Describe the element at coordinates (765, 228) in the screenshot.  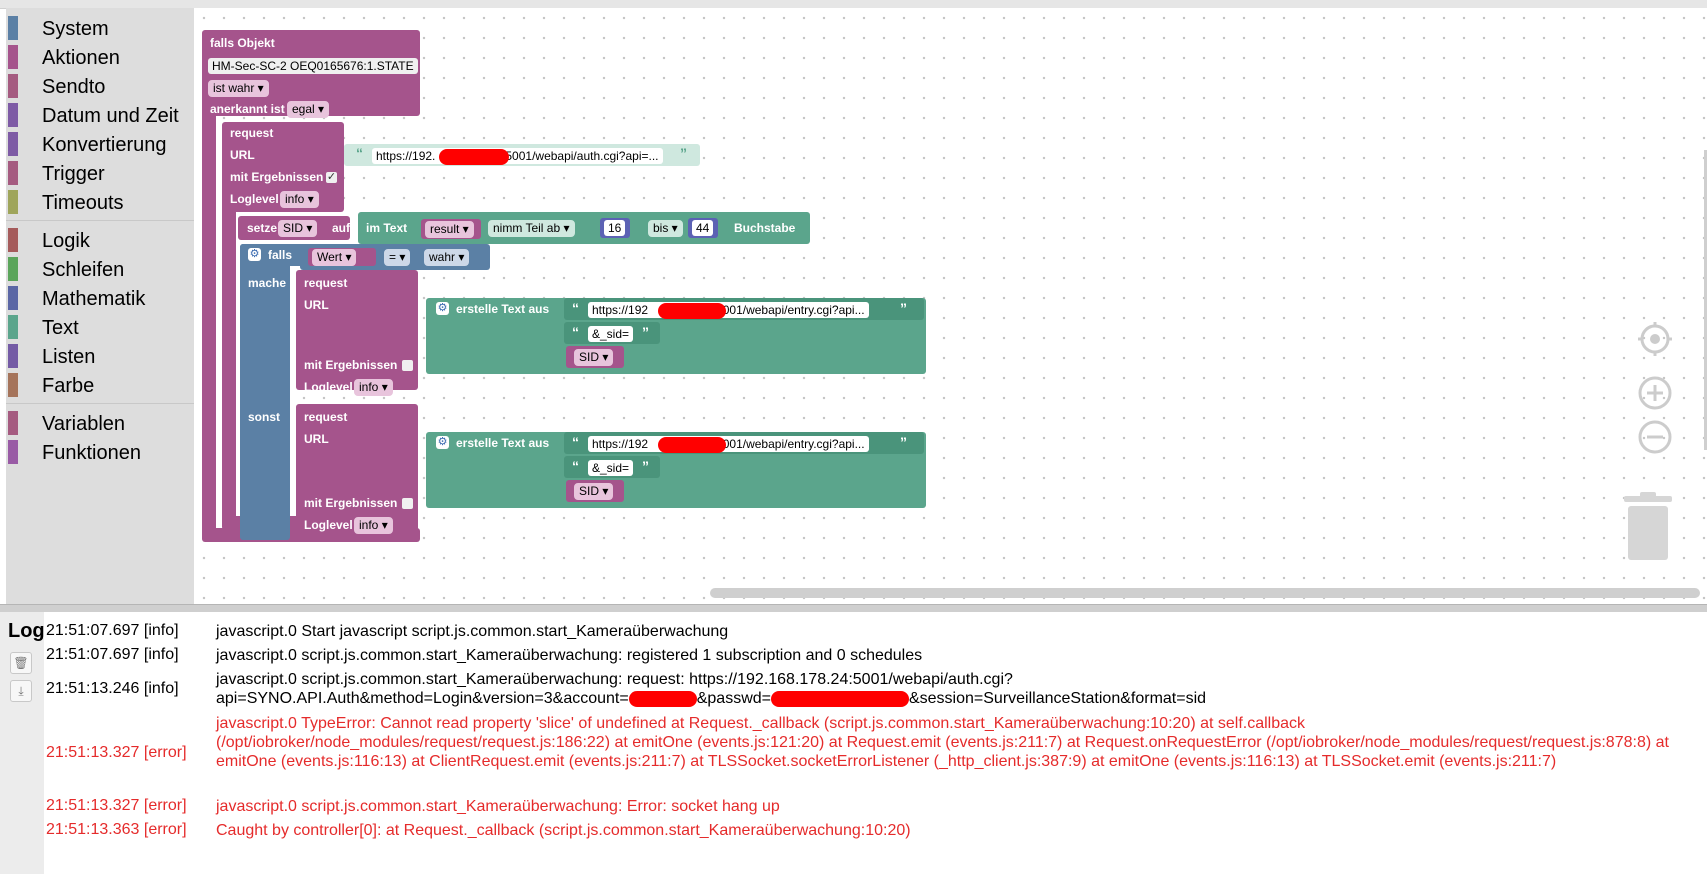
I see `chars-label: Buchstabe` at that location.